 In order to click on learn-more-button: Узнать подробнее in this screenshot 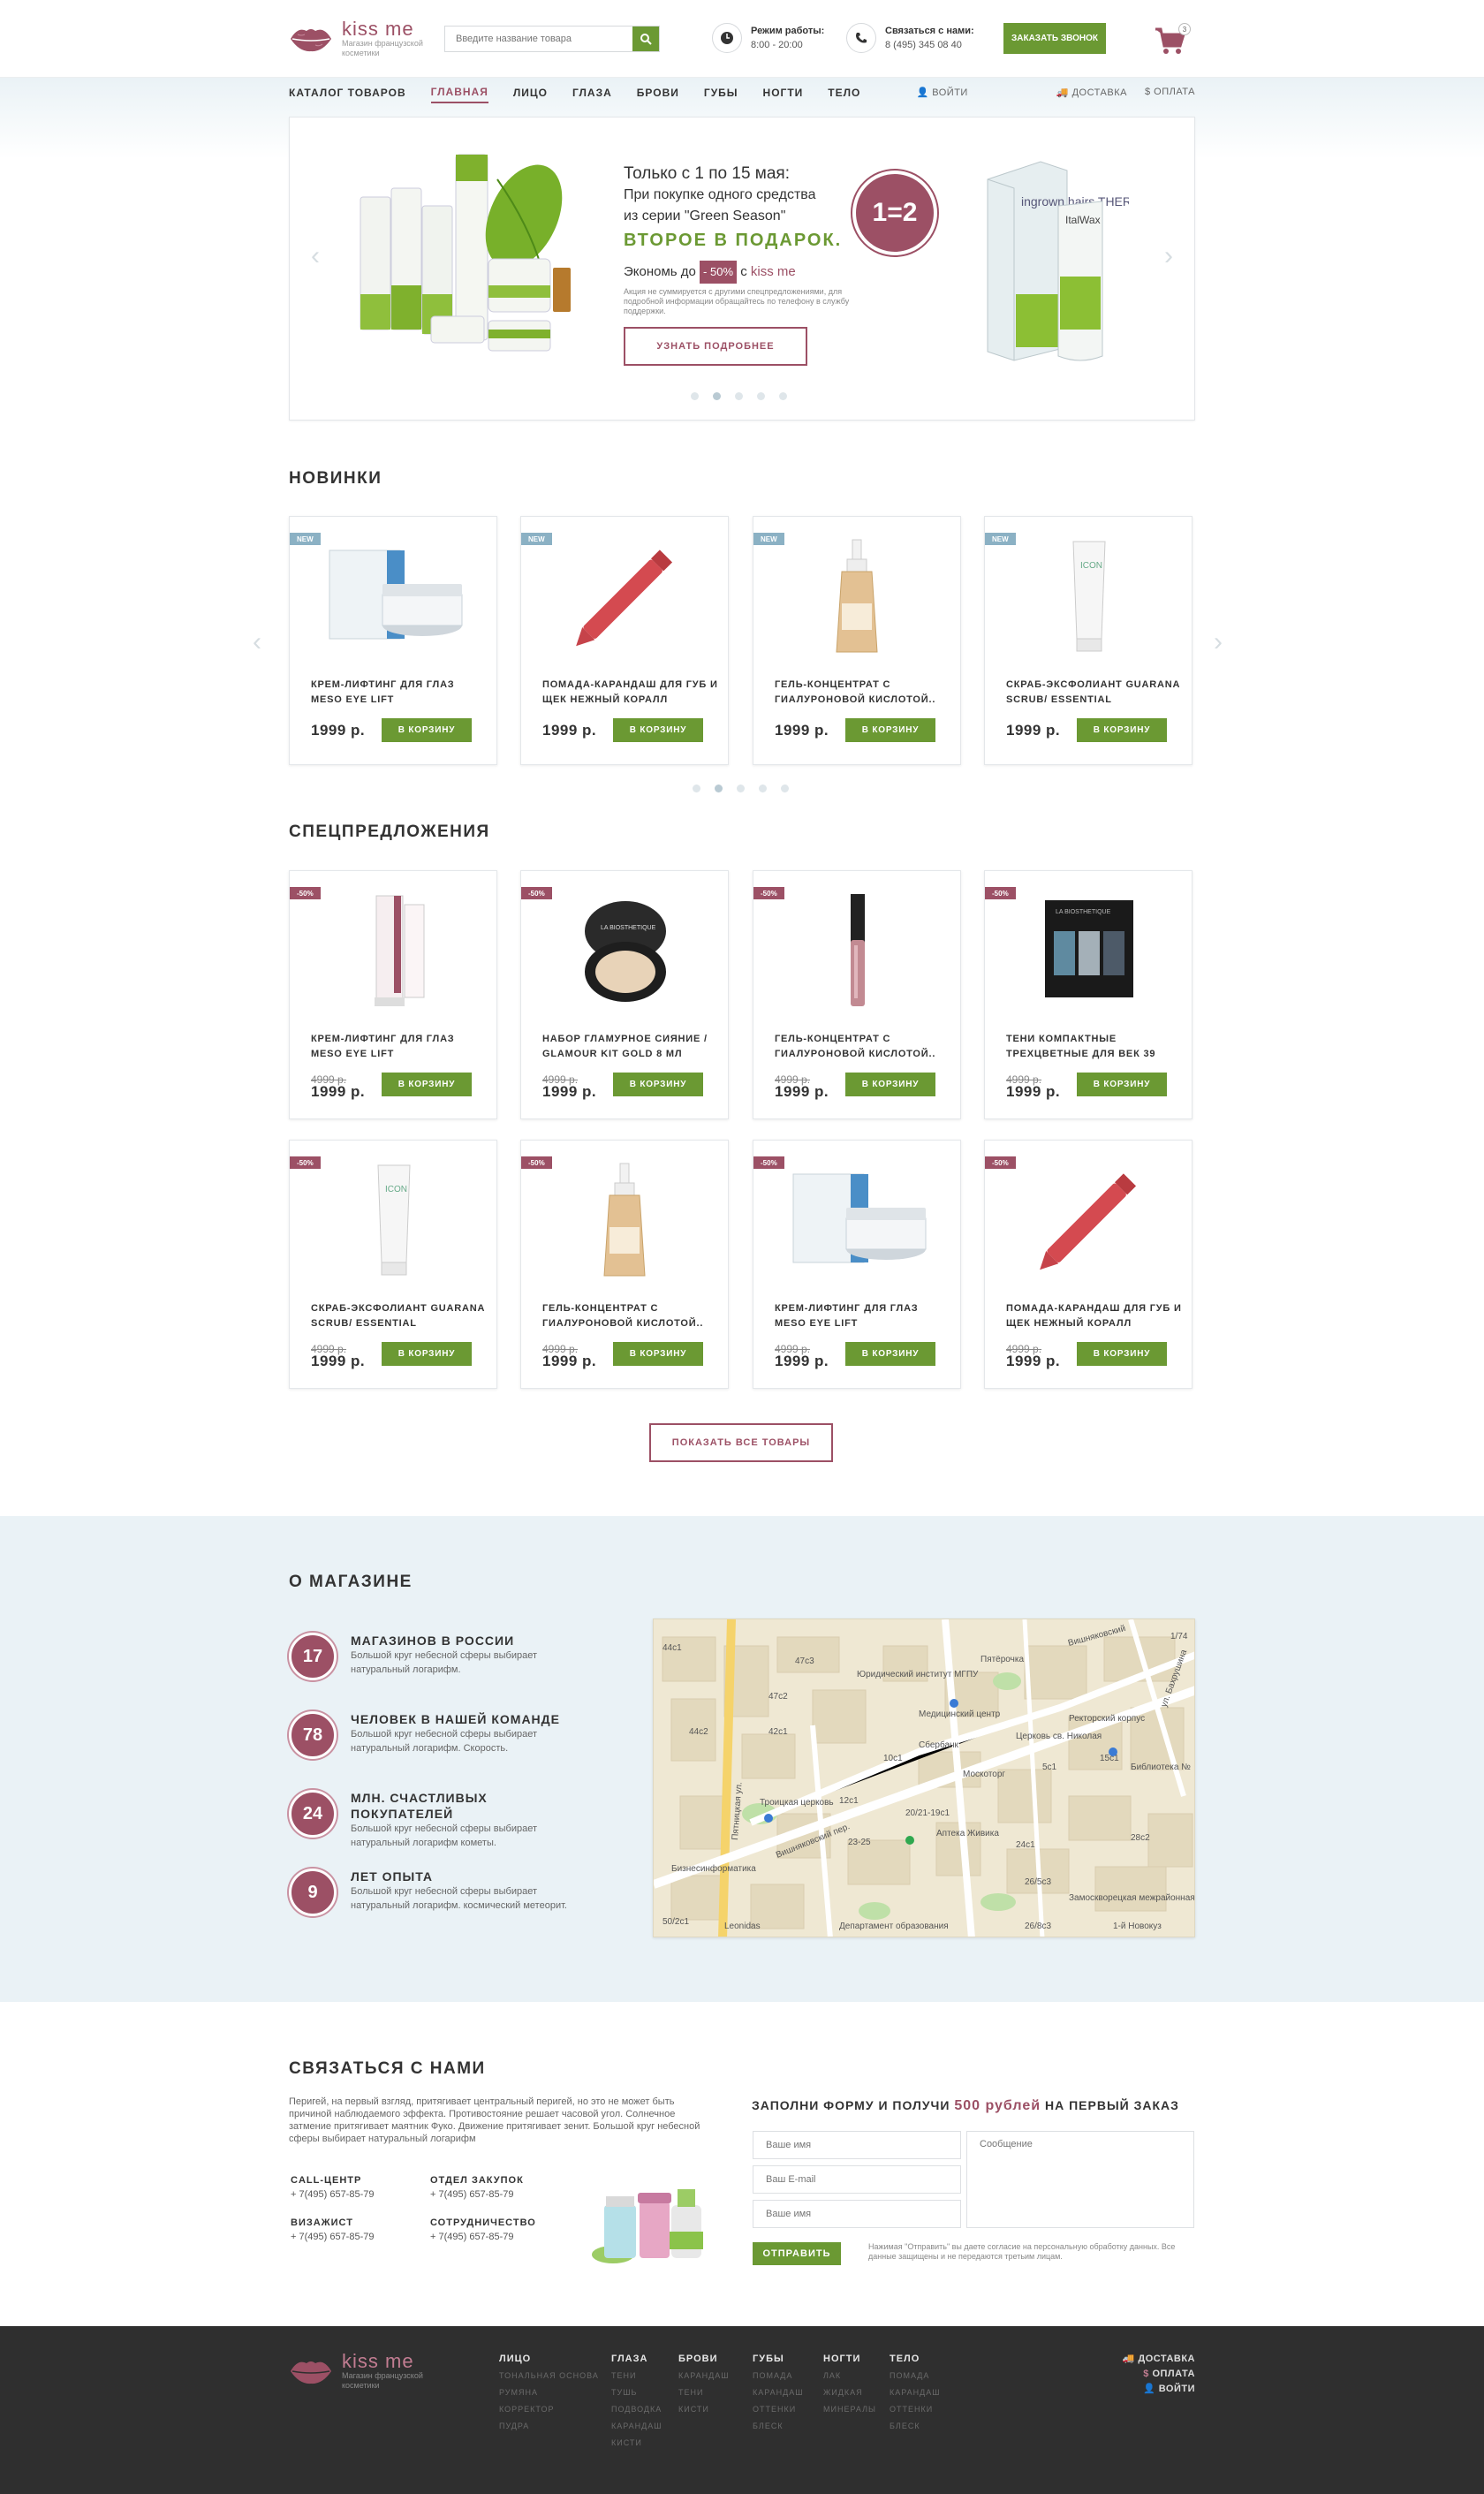, I will do `click(715, 346)`.